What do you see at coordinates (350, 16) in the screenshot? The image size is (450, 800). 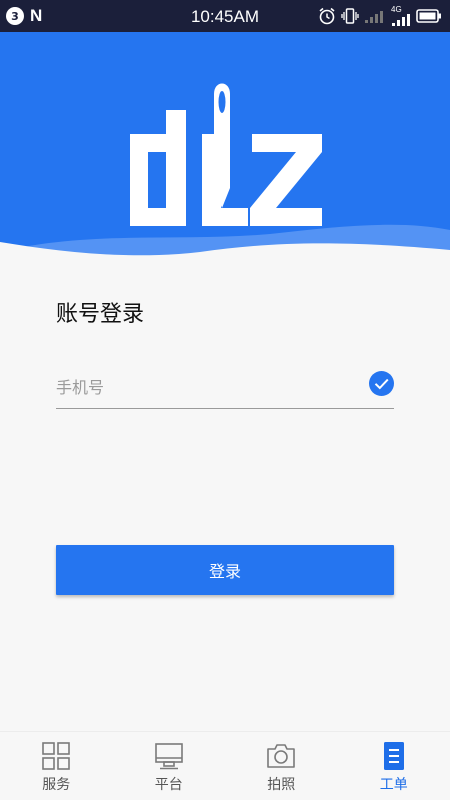 I see `vibrate-icon` at bounding box center [350, 16].